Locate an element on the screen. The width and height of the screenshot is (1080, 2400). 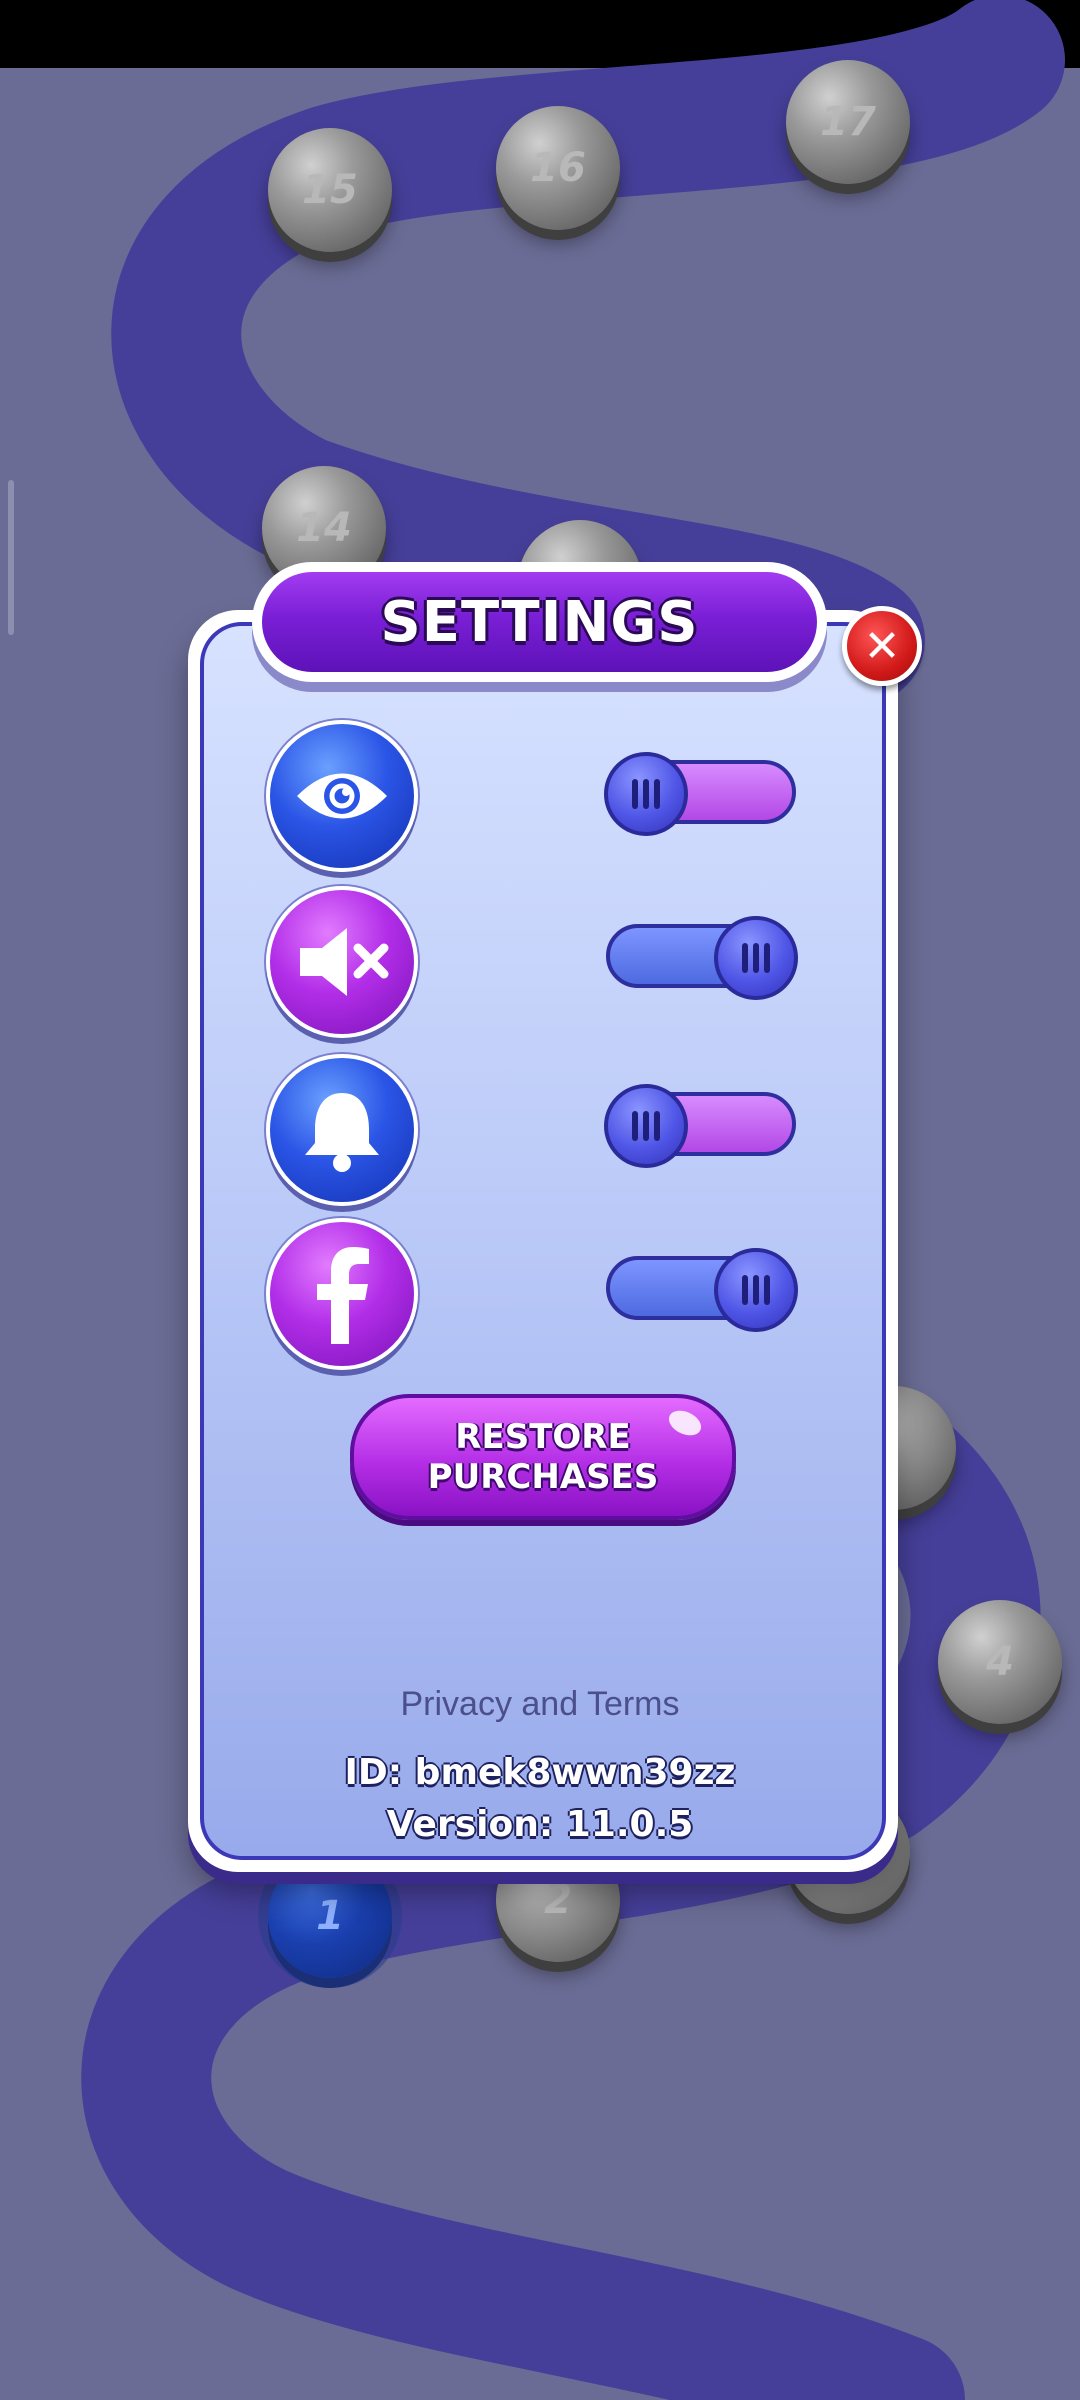
close-button: ✕ is located at coordinates (882, 646).